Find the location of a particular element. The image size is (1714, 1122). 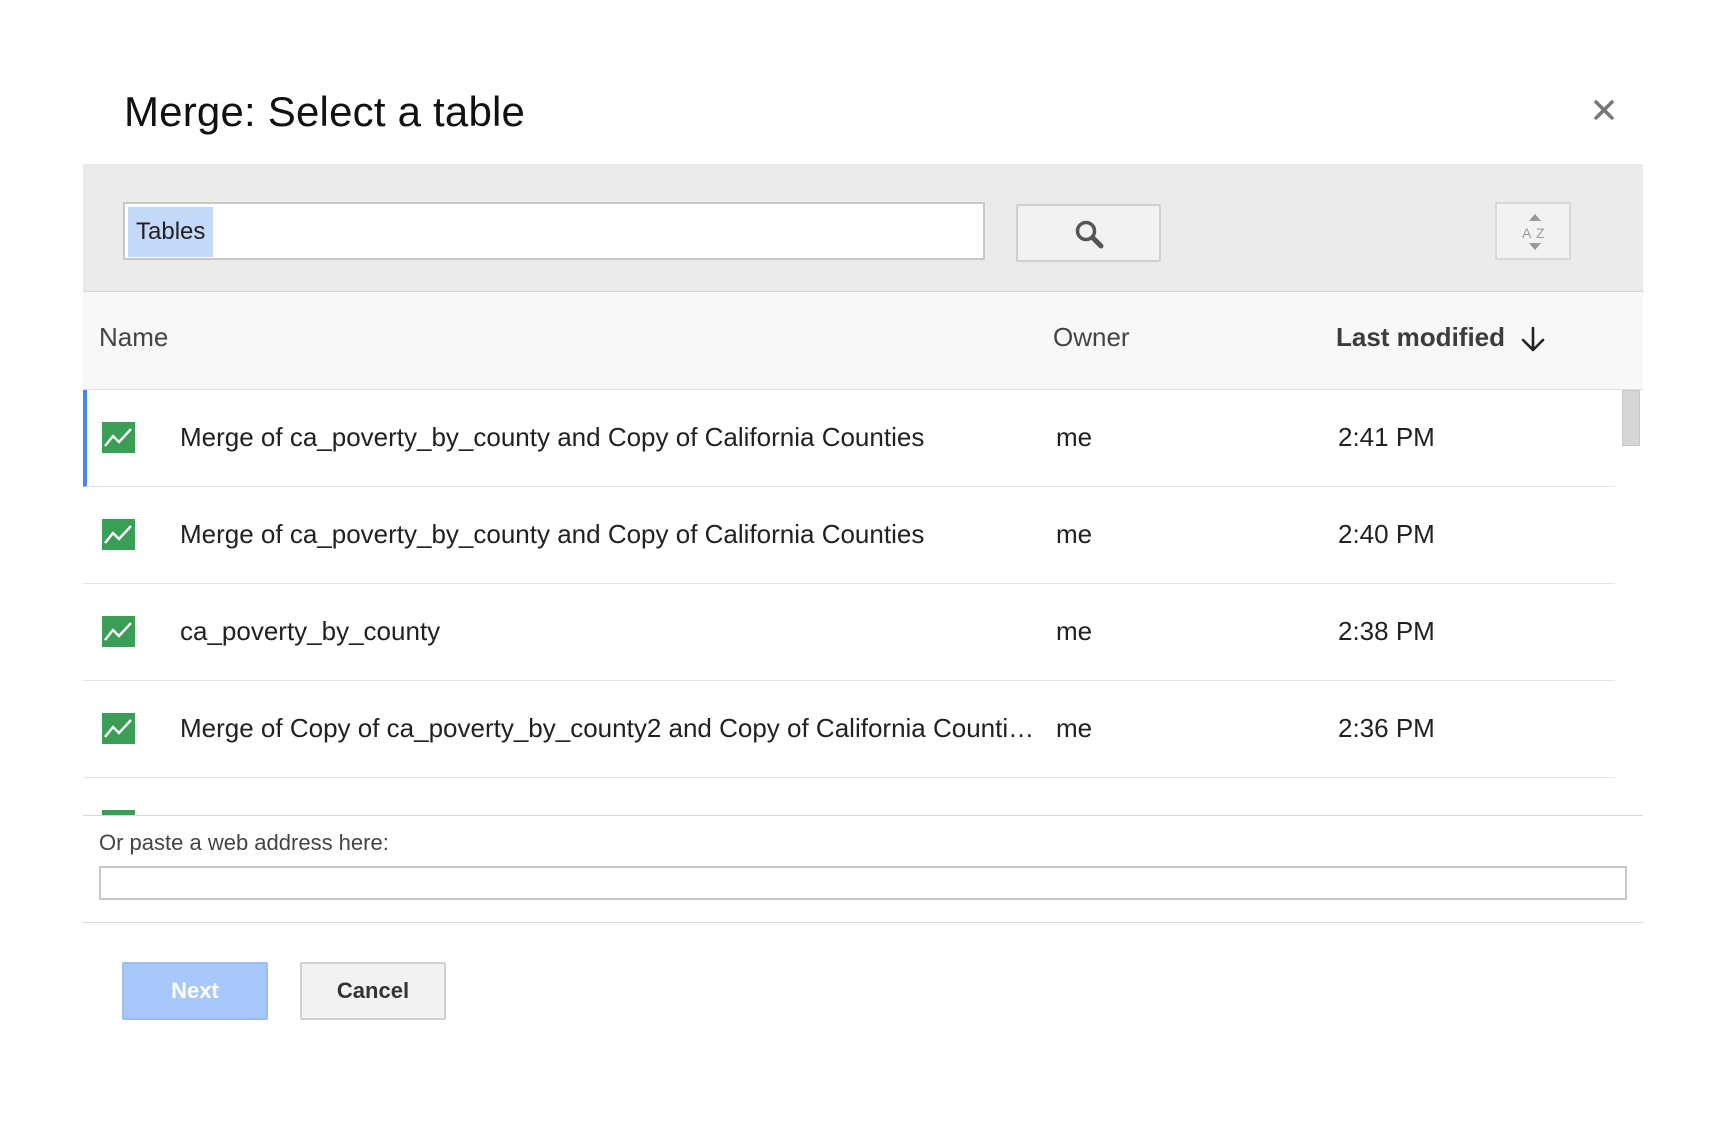

sort-az-icon: A Z is located at coordinates (1533, 232).